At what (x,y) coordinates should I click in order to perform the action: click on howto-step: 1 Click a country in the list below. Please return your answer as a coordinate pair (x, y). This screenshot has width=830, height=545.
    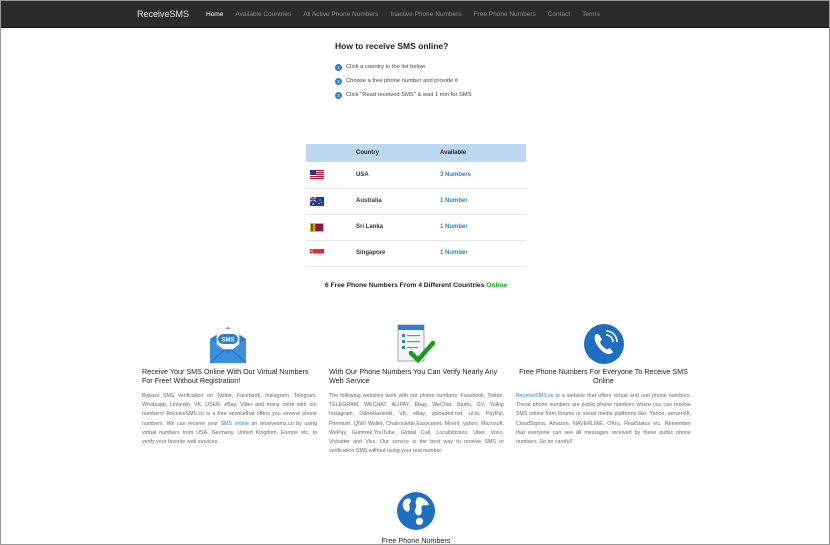
    Looking at the image, I should click on (403, 67).